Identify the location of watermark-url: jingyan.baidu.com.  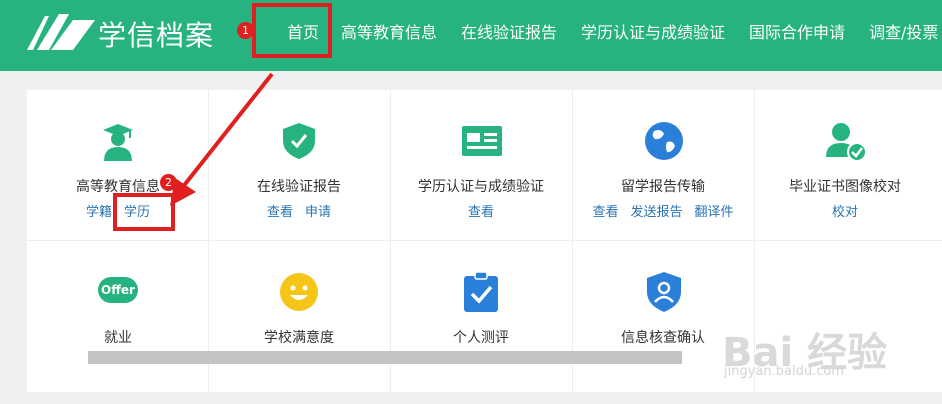
(784, 371).